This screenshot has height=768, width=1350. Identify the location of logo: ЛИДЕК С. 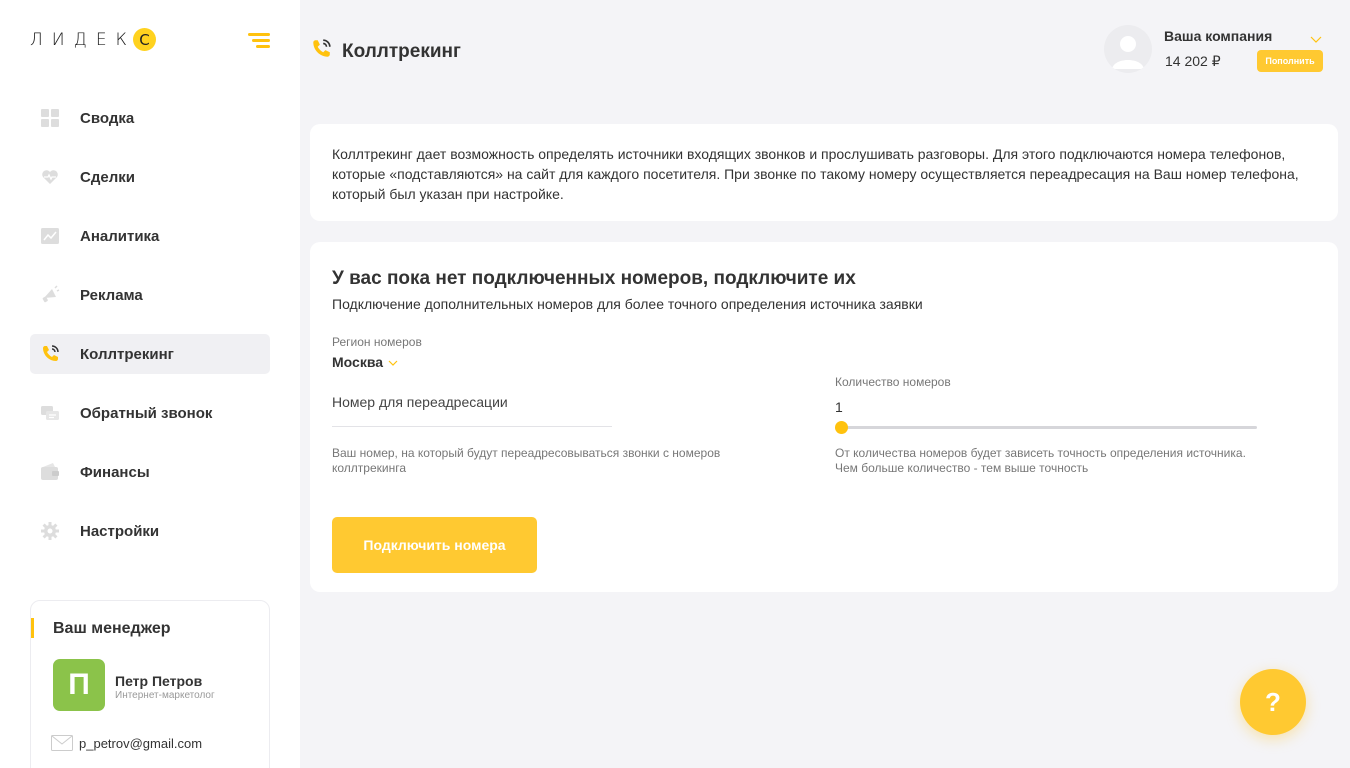
(93, 39).